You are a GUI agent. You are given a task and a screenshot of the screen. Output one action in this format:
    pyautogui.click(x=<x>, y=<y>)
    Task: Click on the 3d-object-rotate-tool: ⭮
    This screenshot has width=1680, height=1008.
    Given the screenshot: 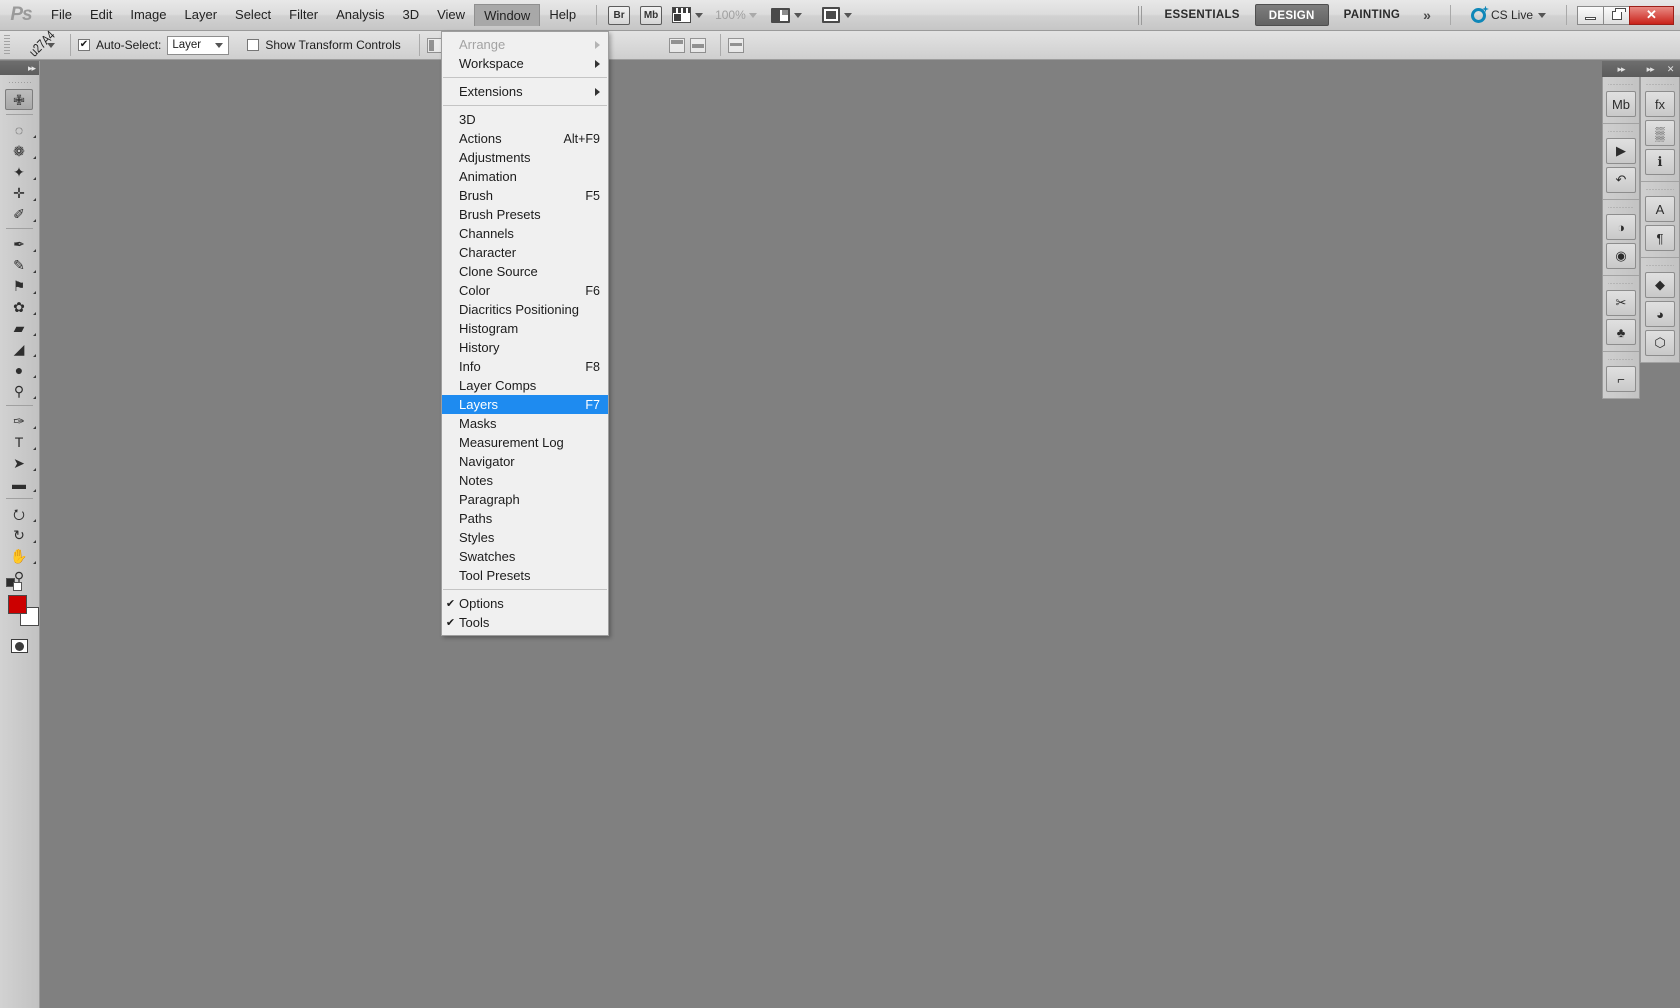 What is the action you would take?
    pyautogui.click(x=19, y=513)
    